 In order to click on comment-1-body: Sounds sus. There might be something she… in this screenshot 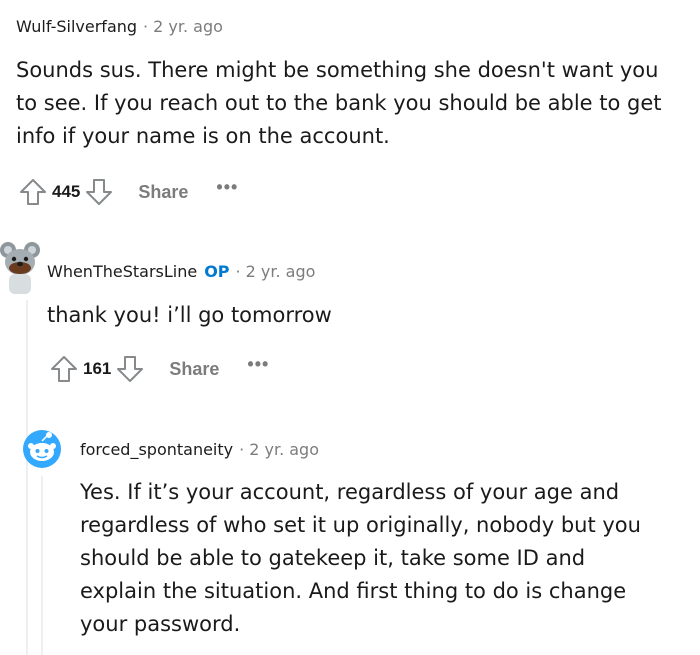, I will do `click(356, 103)`.